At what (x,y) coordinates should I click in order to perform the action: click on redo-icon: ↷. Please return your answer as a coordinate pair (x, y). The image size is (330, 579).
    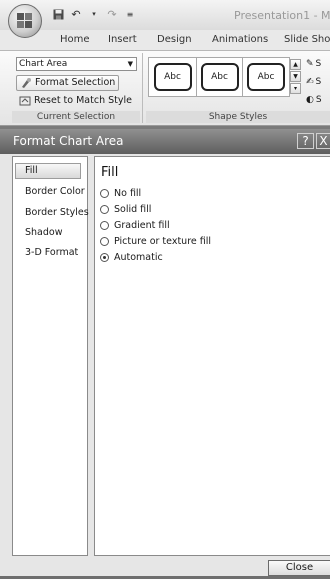
    Looking at the image, I should click on (112, 14).